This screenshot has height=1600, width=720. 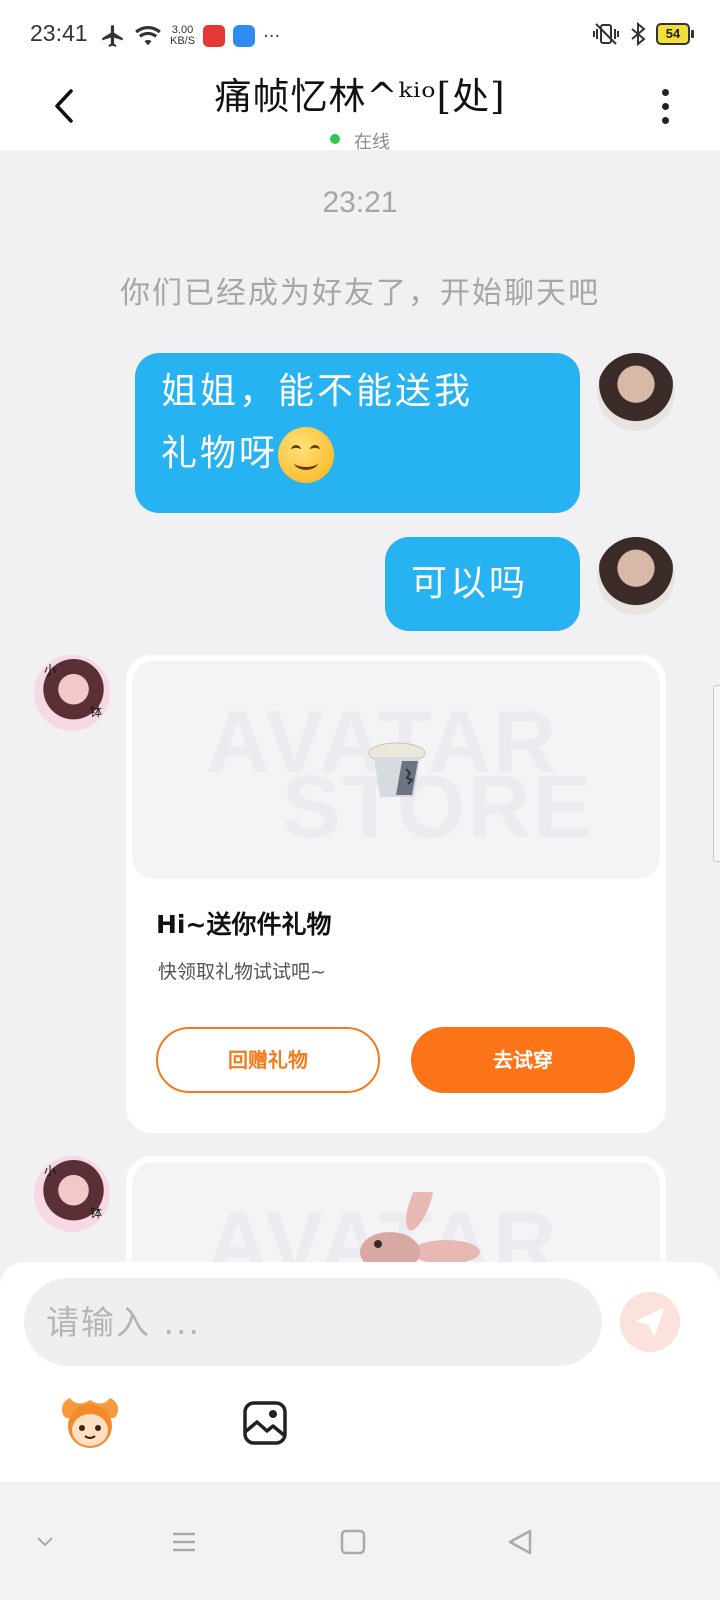 I want to click on nav-collapse-button, so click(x=45, y=1542).